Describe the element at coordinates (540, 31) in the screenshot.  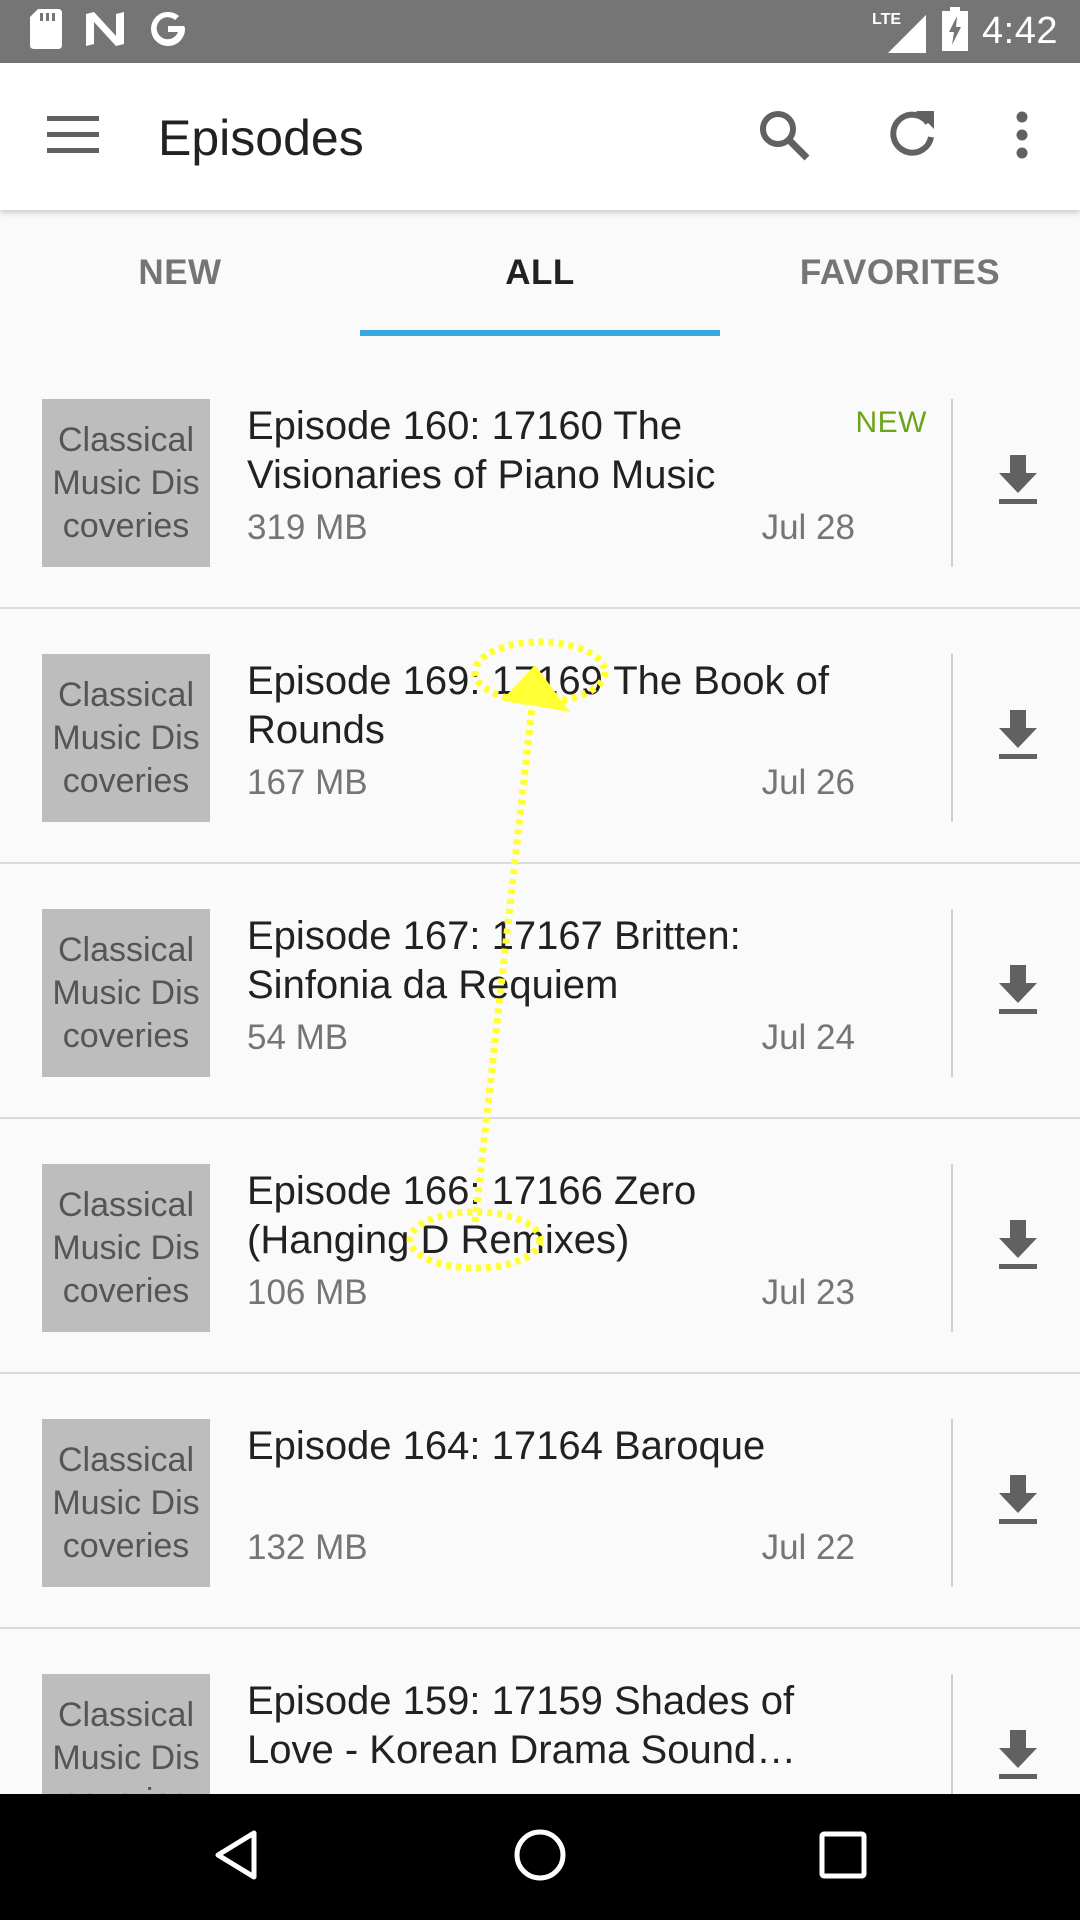
I see `status-bar: LTE 4:42` at that location.